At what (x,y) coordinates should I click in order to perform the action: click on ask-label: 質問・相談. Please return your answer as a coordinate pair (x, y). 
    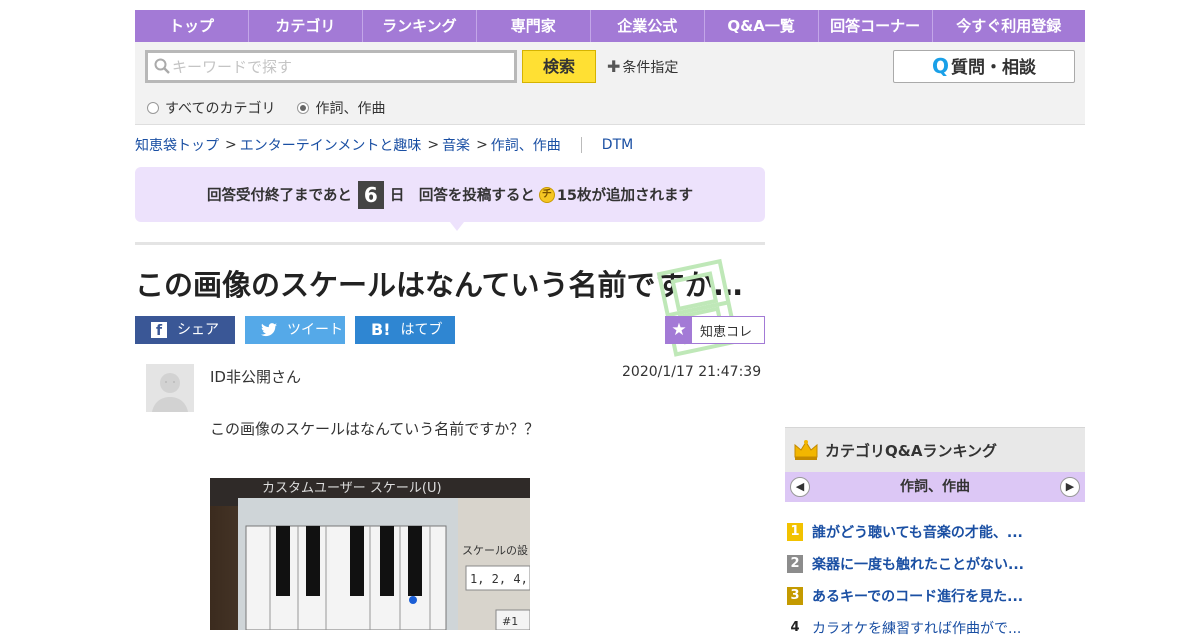
    Looking at the image, I should click on (993, 68).